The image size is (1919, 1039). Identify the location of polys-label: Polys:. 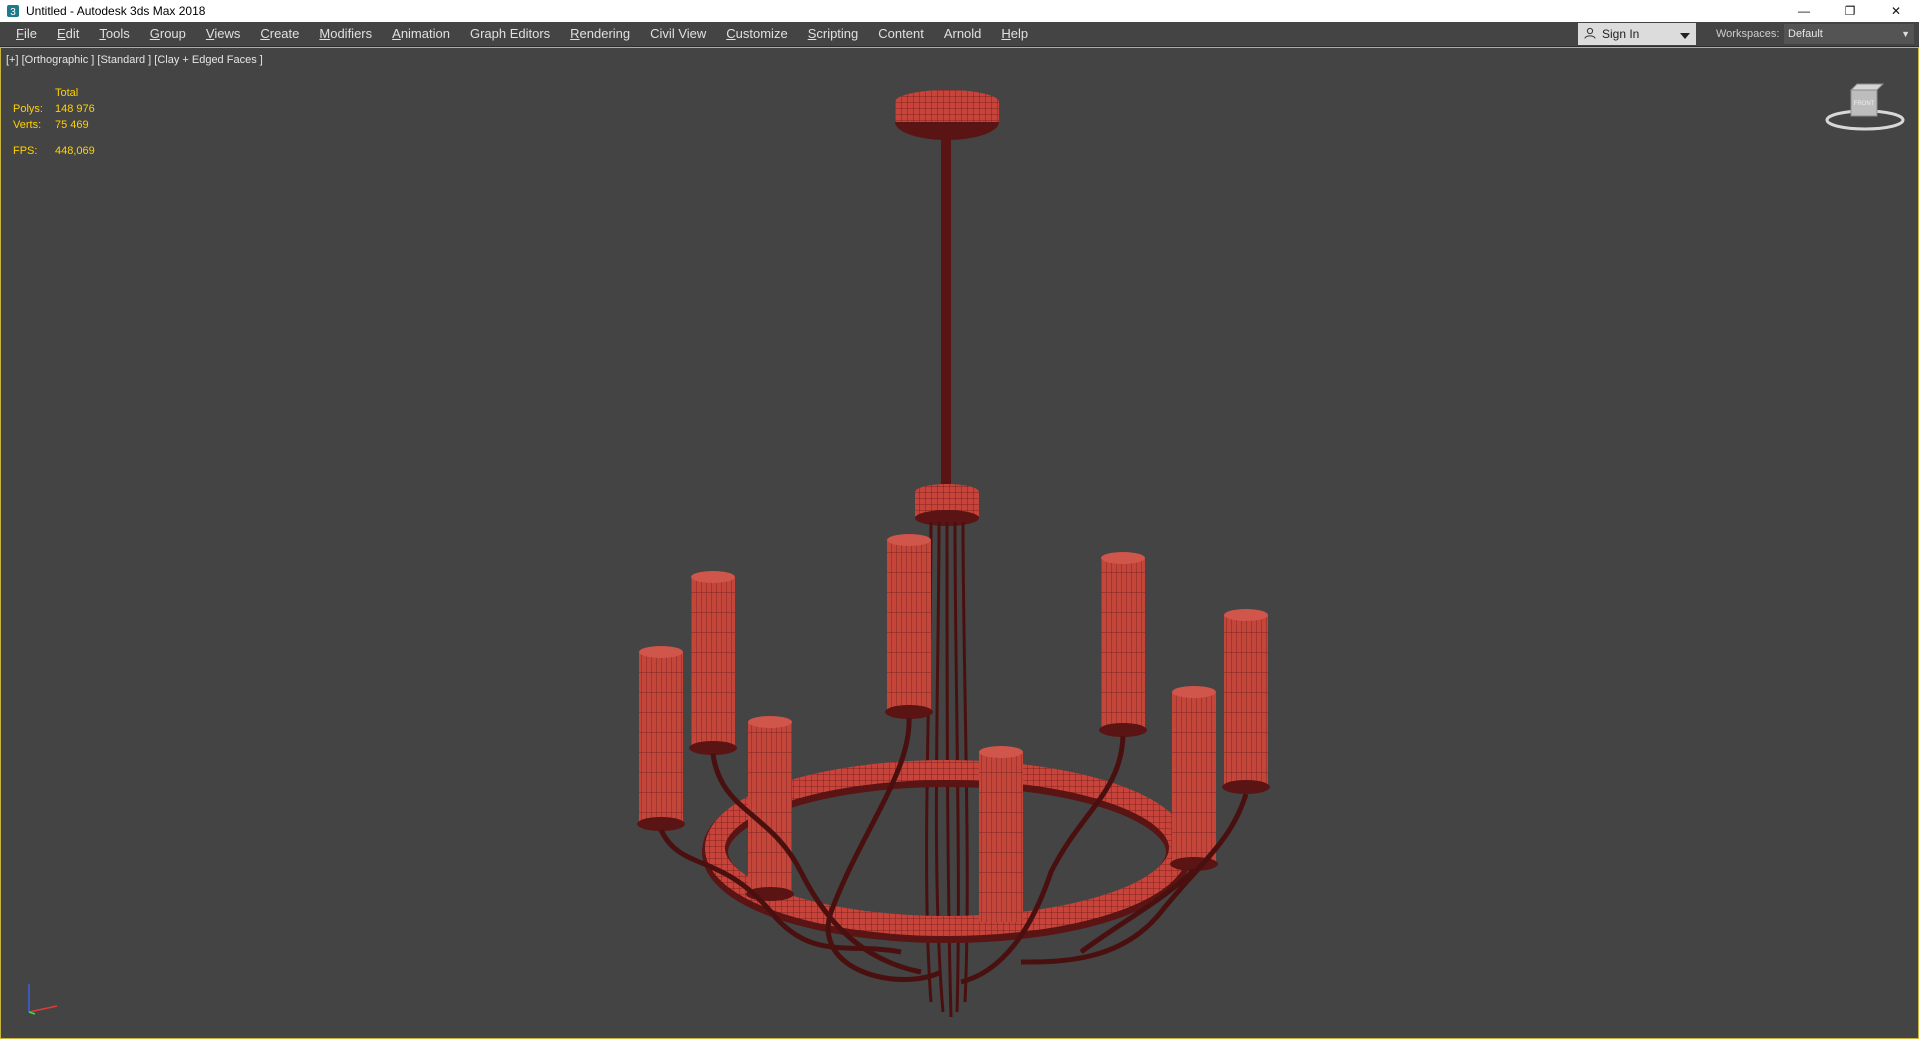
(28, 109).